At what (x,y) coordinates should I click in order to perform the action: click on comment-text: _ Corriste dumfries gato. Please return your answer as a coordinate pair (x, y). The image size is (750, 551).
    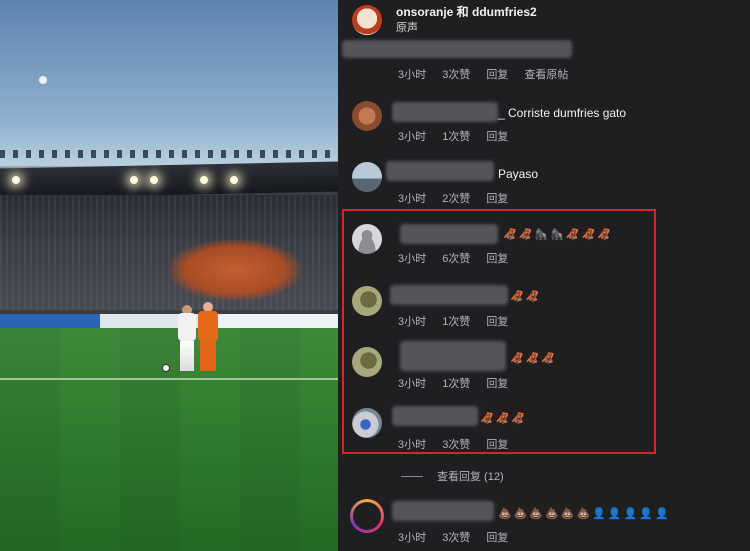
    Looking at the image, I should click on (562, 113).